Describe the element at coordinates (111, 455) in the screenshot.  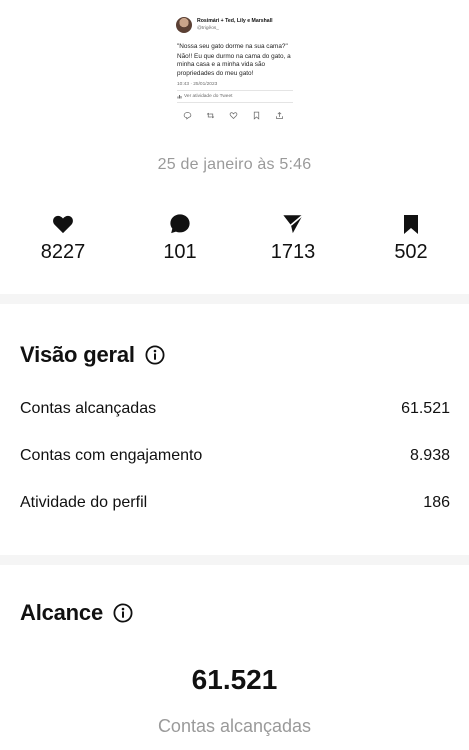
I see `metric-label: Contas com engajamento` at that location.